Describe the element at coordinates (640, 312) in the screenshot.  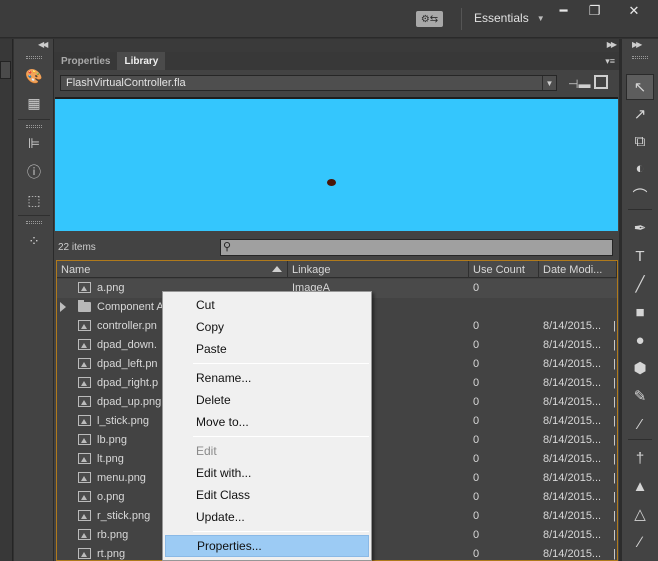
I see `rectangle-tool-icon: ■` at that location.